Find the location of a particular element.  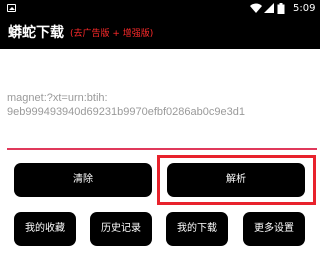

history-button: 历史记录 is located at coordinates (121, 229).